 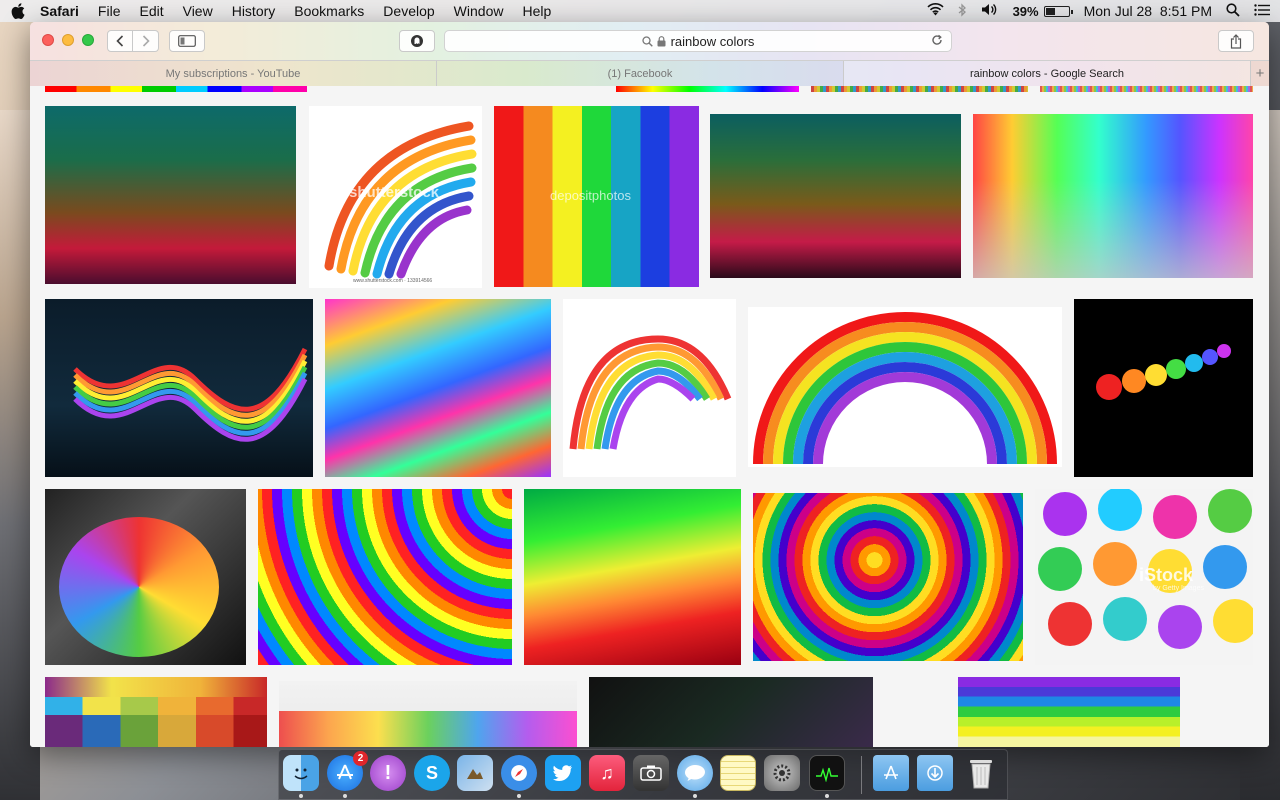 What do you see at coordinates (329, 11) in the screenshot?
I see `menu-bookmarks: Bookmarks` at bounding box center [329, 11].